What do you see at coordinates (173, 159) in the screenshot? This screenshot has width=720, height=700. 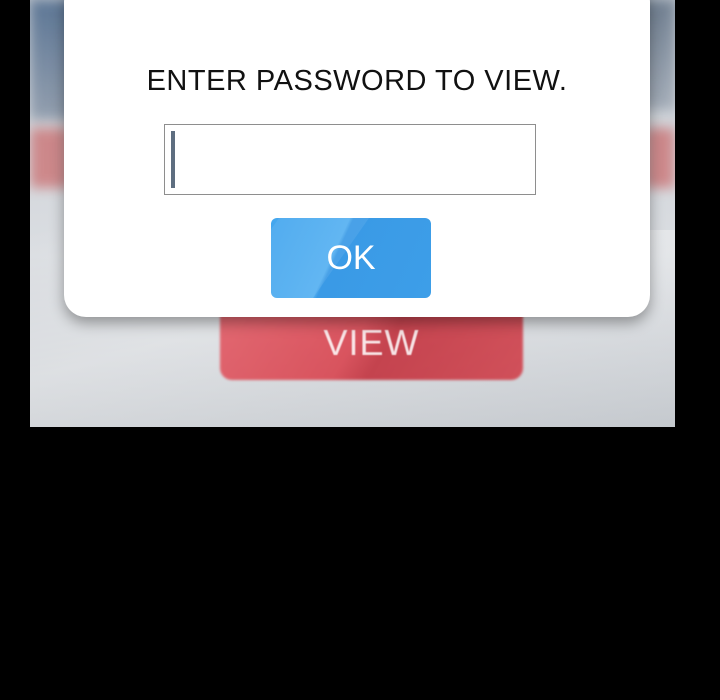 I see `text-caret` at bounding box center [173, 159].